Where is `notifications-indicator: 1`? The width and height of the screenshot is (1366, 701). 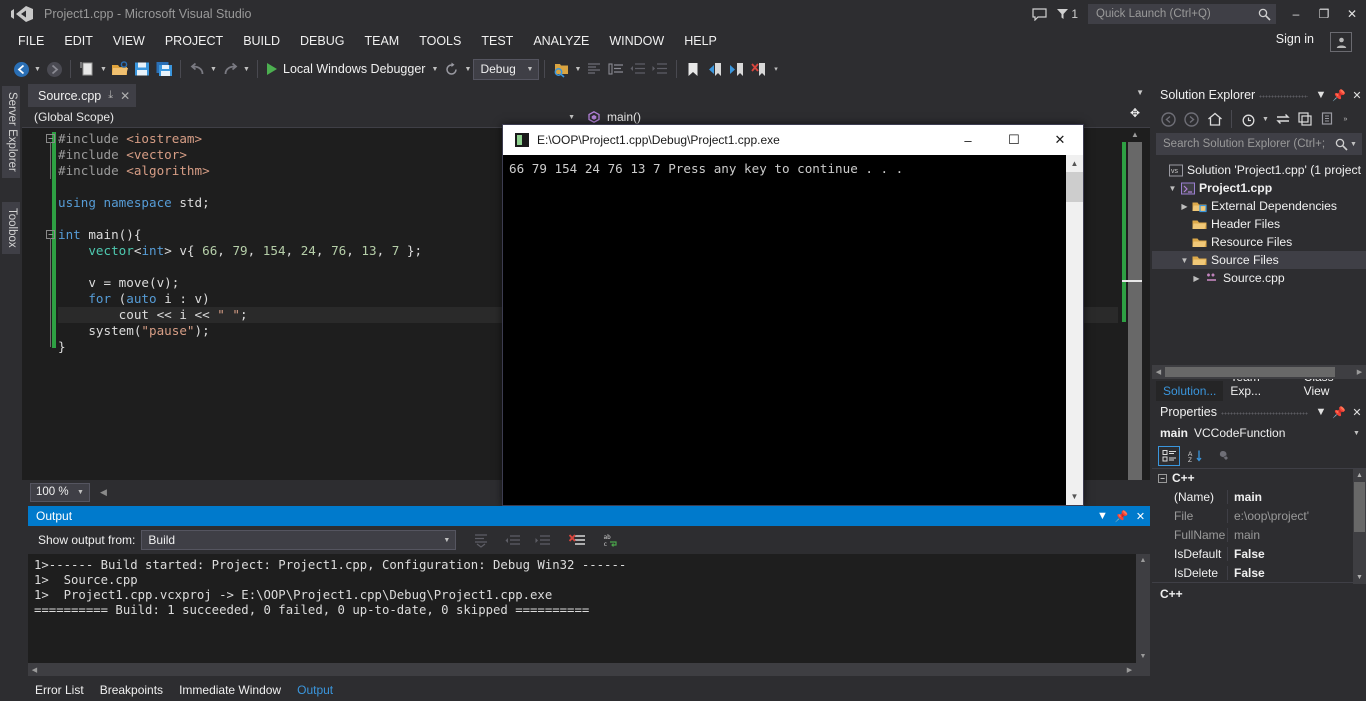 notifications-indicator: 1 is located at coordinates (1067, 14).